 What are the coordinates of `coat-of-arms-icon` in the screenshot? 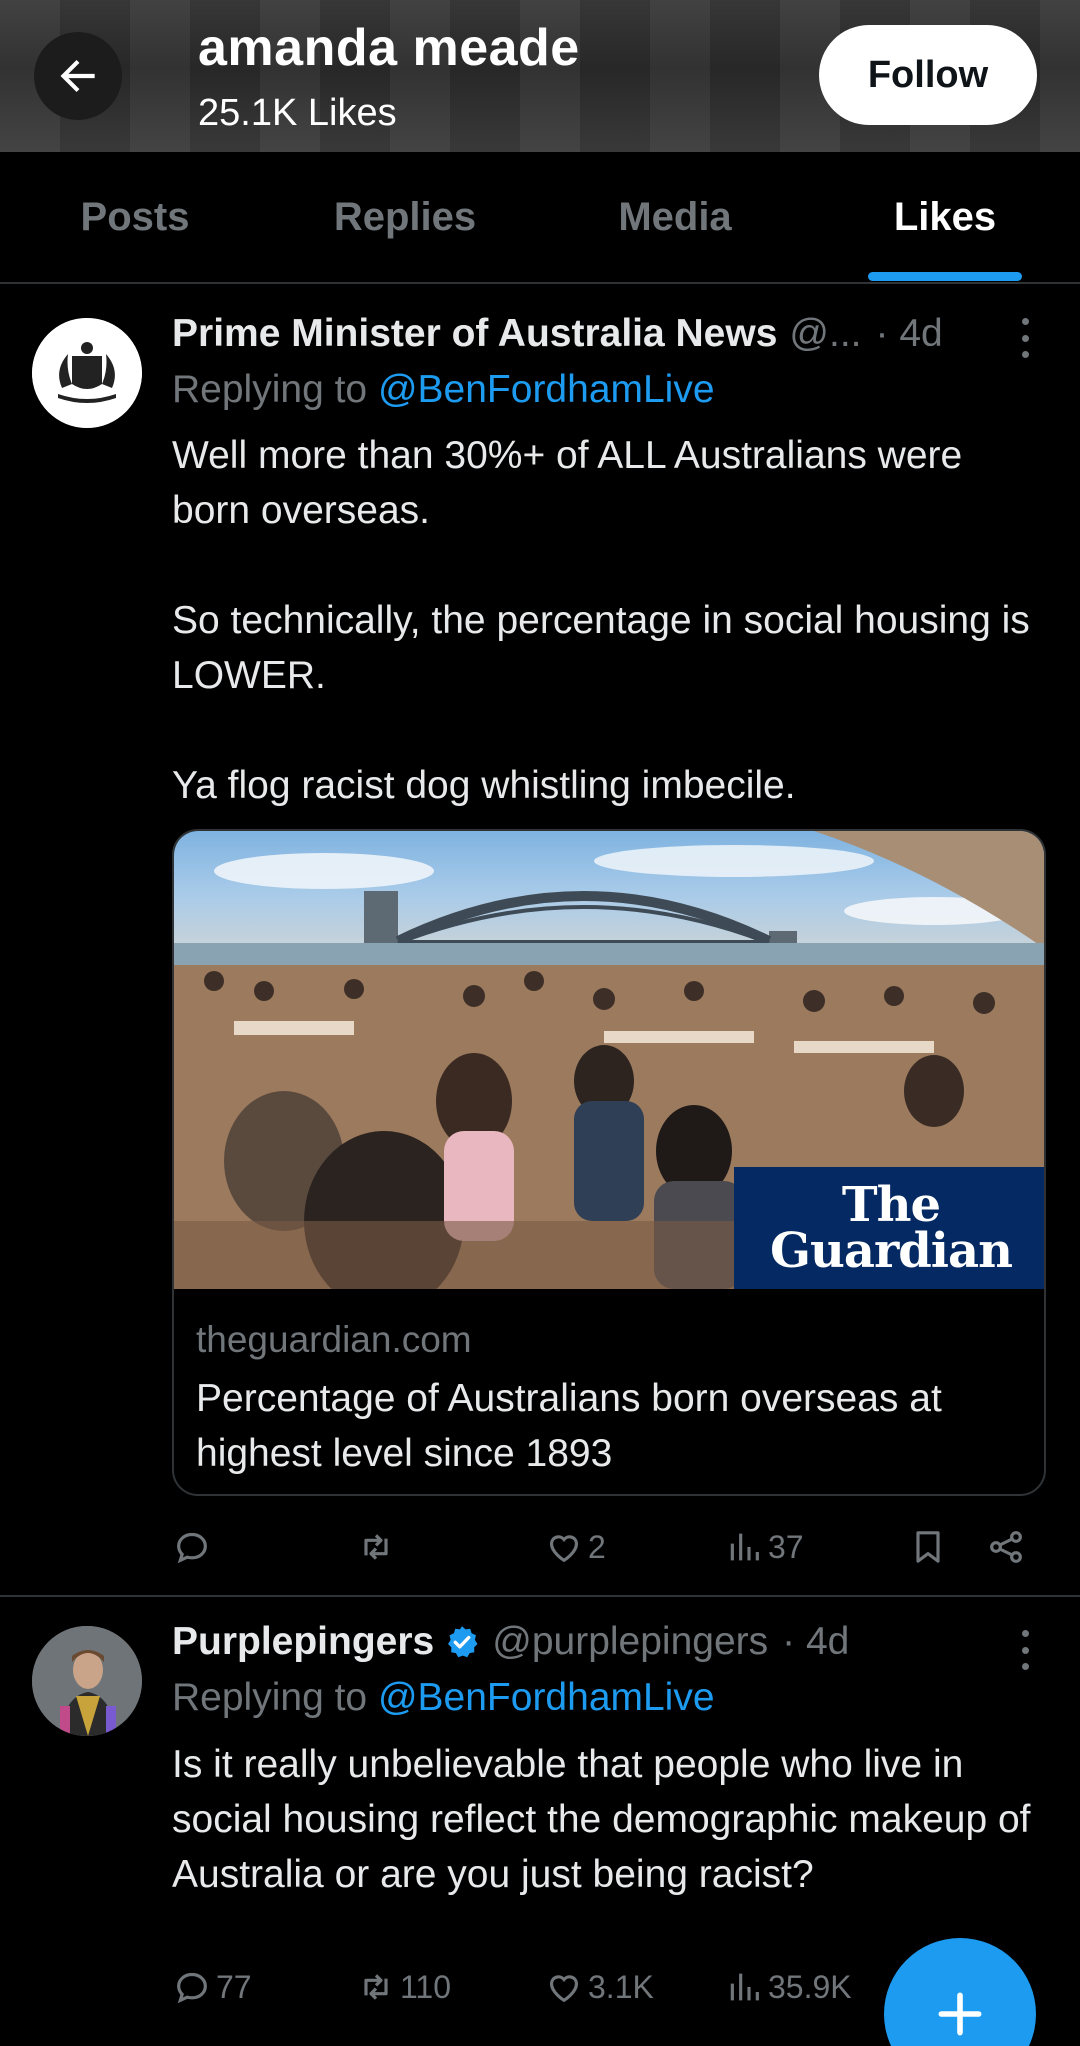 It's located at (87, 373).